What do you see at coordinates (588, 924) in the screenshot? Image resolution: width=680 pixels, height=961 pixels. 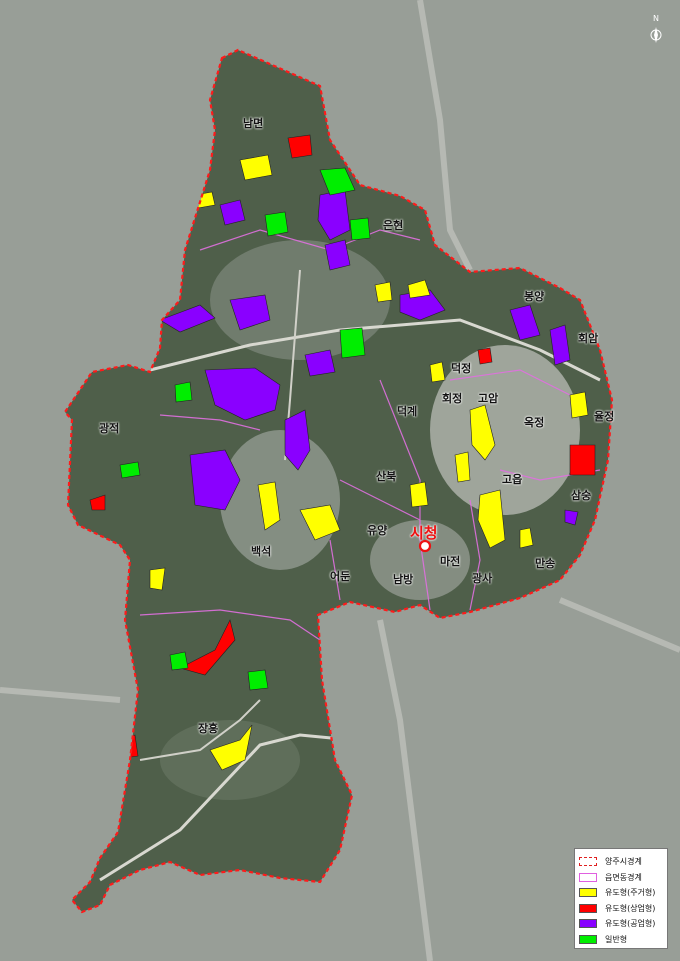 I see `legend-swatch-industrial` at bounding box center [588, 924].